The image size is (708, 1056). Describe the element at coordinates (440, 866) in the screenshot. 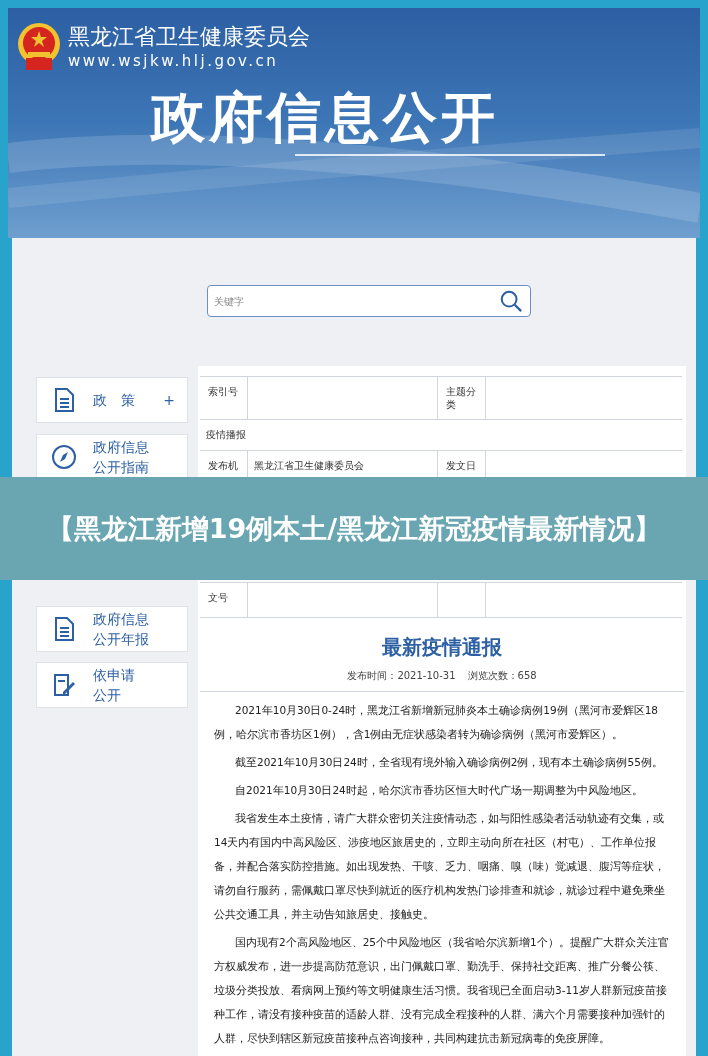

I see `article-paragraph: 我省发生本土疫情，请广大群众密切关注疫情动态，如与阳性感染者活动轨迹有交集，或14天内有国内中高风险区、涉疫地区旅居史的，立即主动向所在社区（村屯）、工作单位报备，并配合落实防控措施。如出现发热、干咳、乏力、咽痛、嗅（味）觉减退、腹泻等症状，请勿自行服药，需佩戴口罩尽快到就近的医疗机构发热门诊排查和就诊，就诊过程中避免乘坐公共交通工具，并主动告知旅居史、接触史。` at that location.